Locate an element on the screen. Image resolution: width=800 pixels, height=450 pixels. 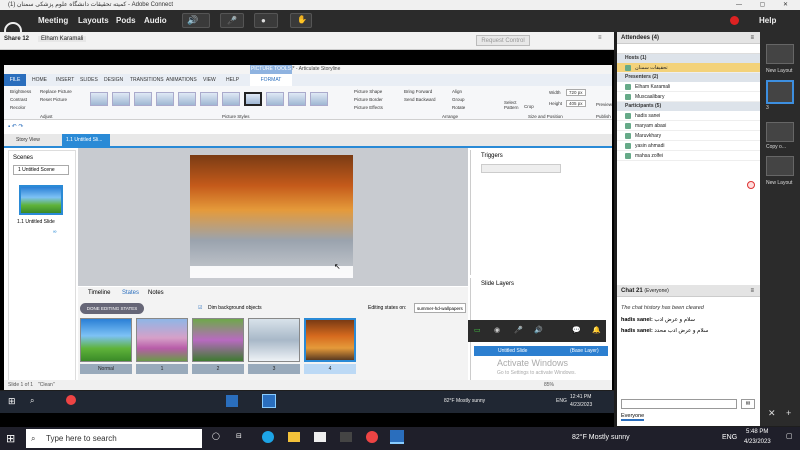
edge-icon is located at coordinates (268, 437).